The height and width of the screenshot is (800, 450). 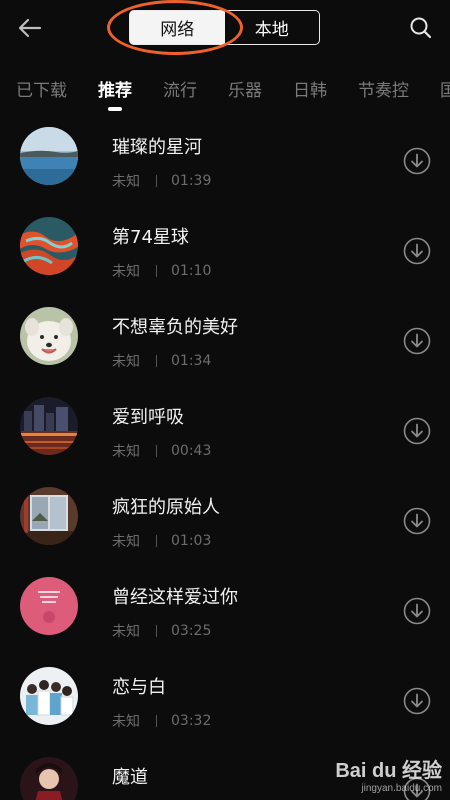 I want to click on song-meta: 未知 01:03, so click(x=161, y=541).